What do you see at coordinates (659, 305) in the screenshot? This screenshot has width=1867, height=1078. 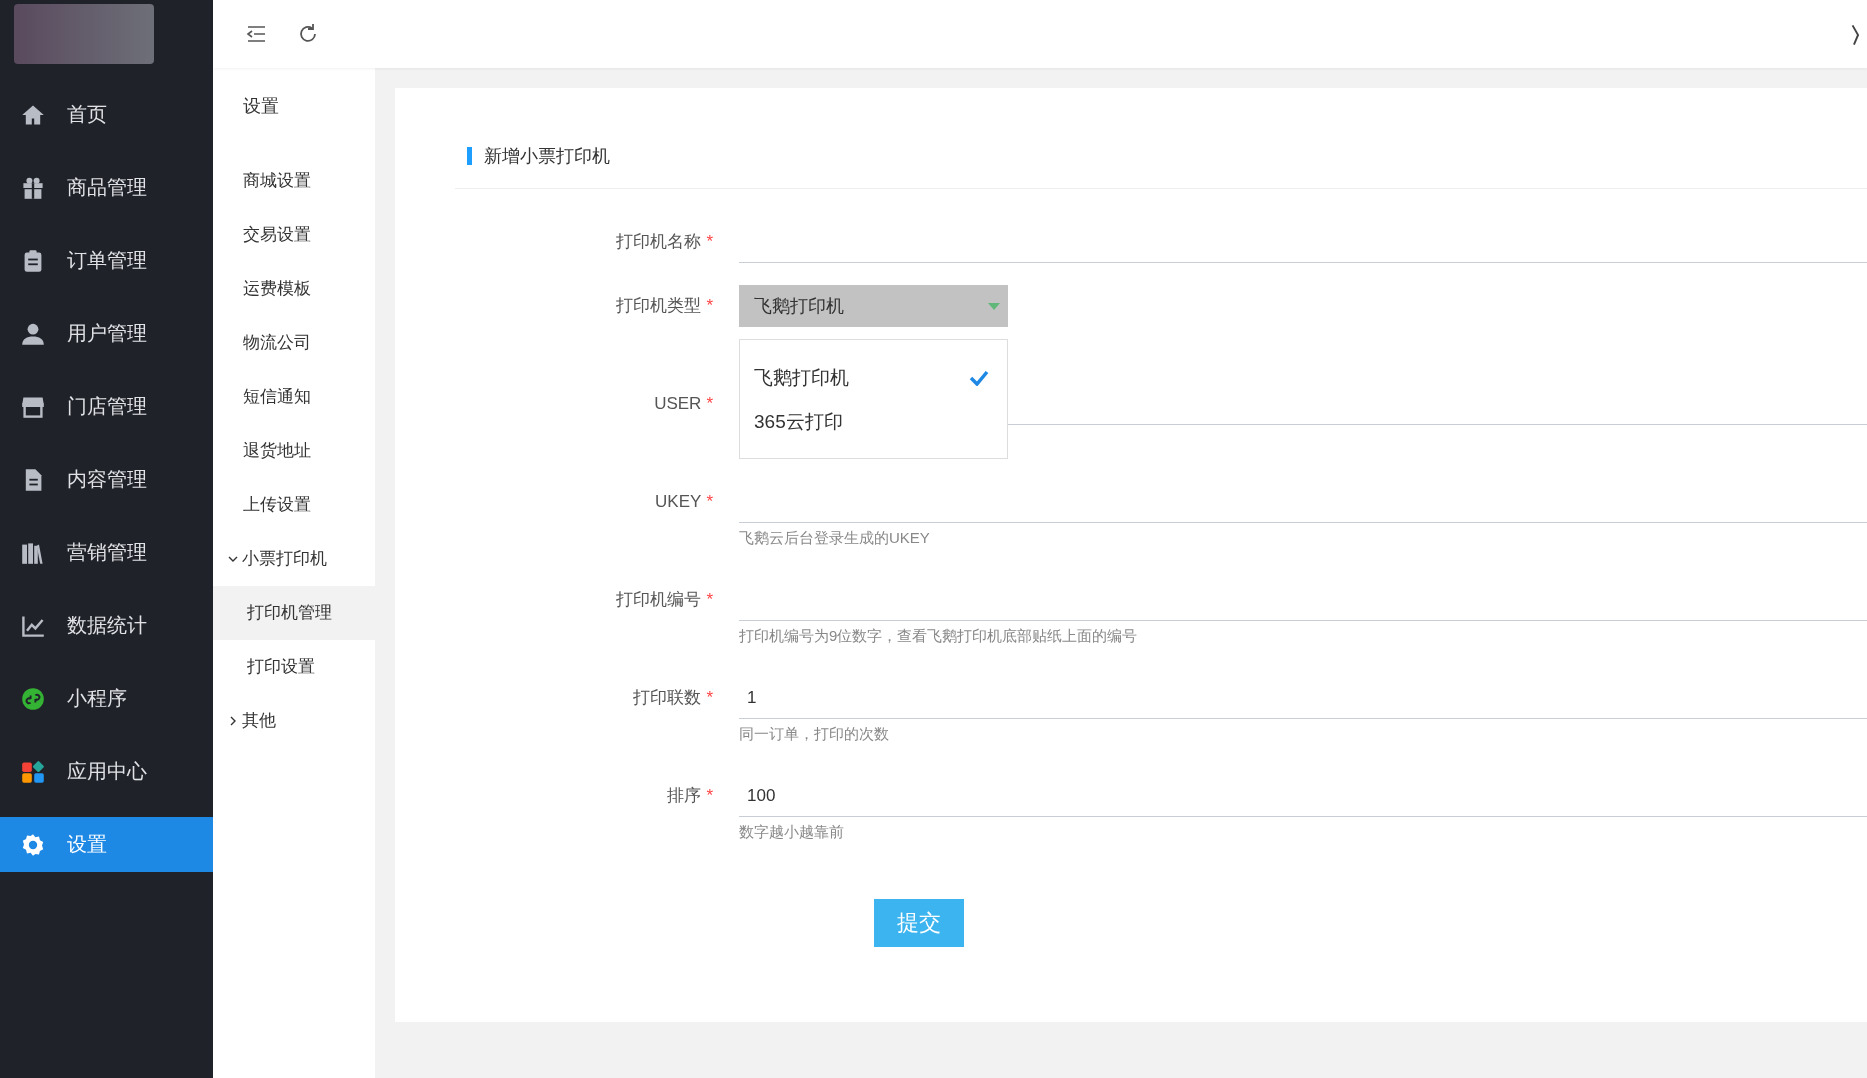 I see `field-label: 打印机类型` at bounding box center [659, 305].